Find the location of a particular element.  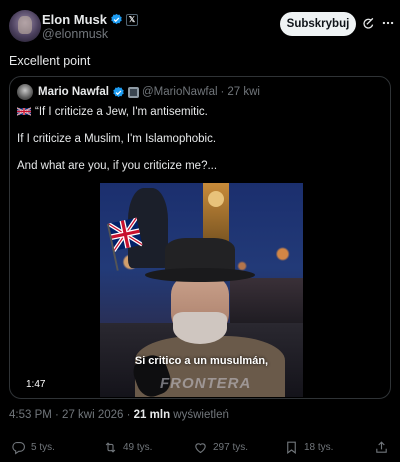

author-name: Elon Musk is located at coordinates (74, 19).